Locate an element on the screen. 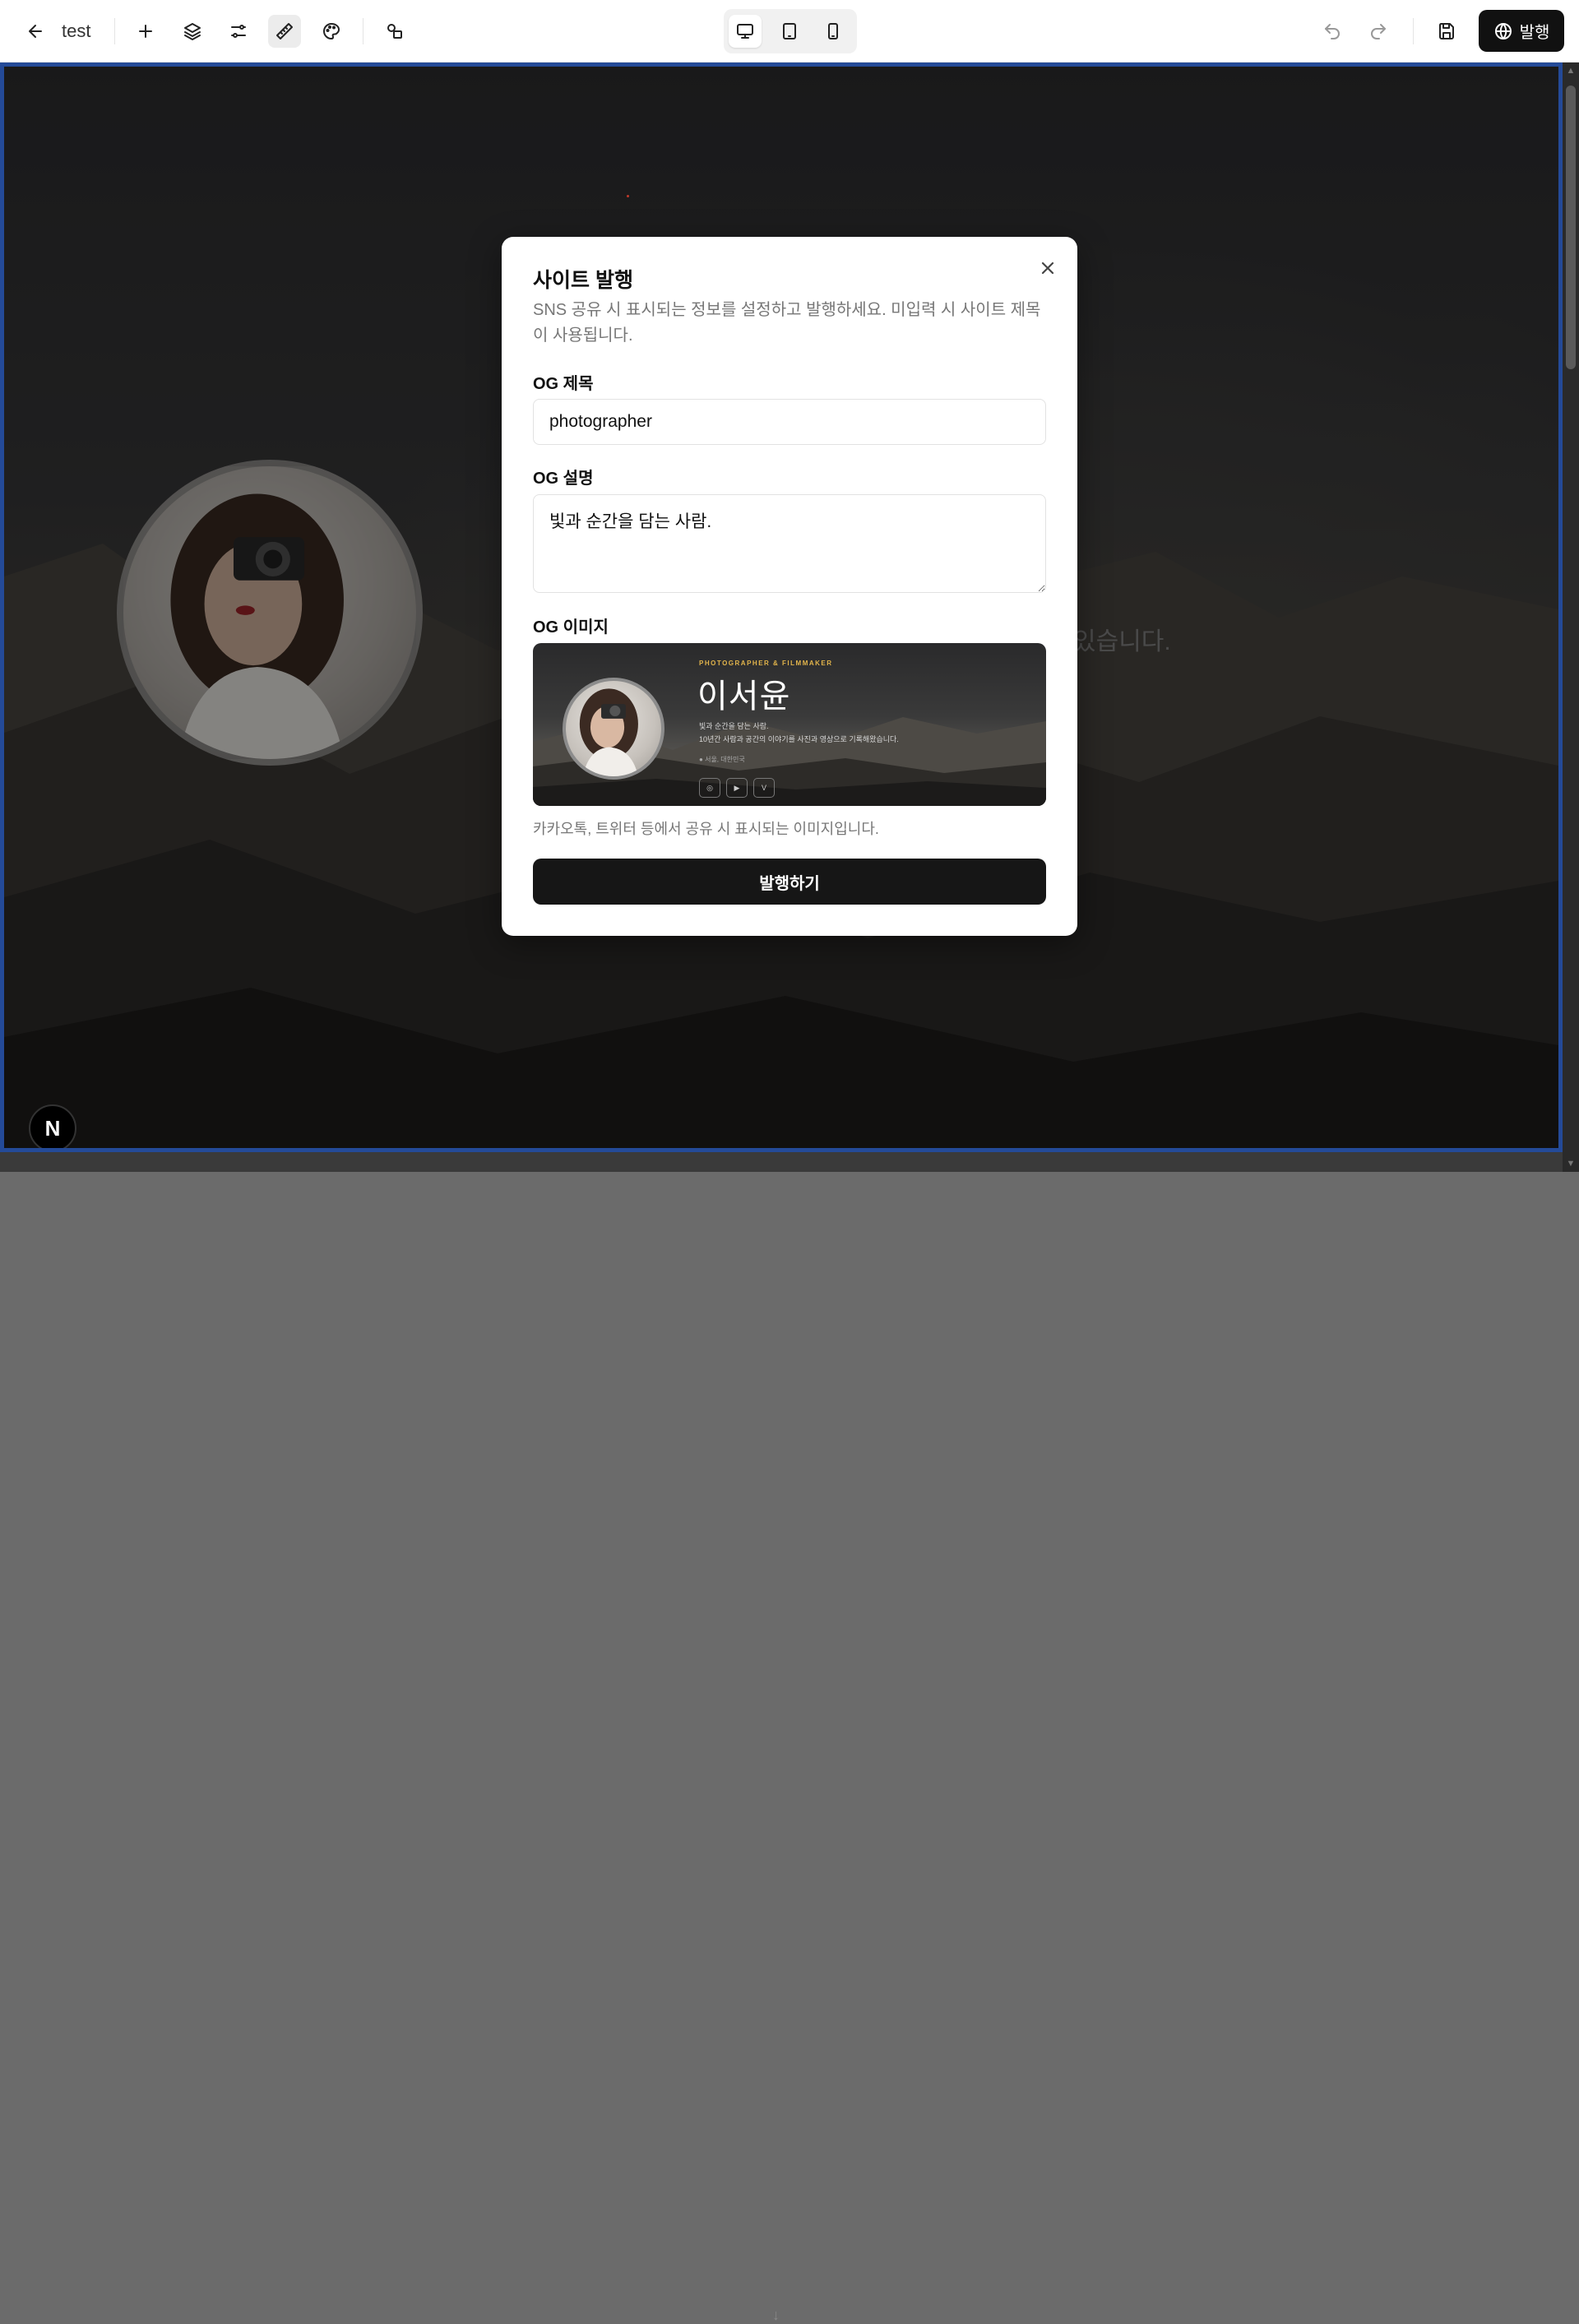 The height and width of the screenshot is (2324, 1579). og-description-label: OG 설명 is located at coordinates (563, 479).